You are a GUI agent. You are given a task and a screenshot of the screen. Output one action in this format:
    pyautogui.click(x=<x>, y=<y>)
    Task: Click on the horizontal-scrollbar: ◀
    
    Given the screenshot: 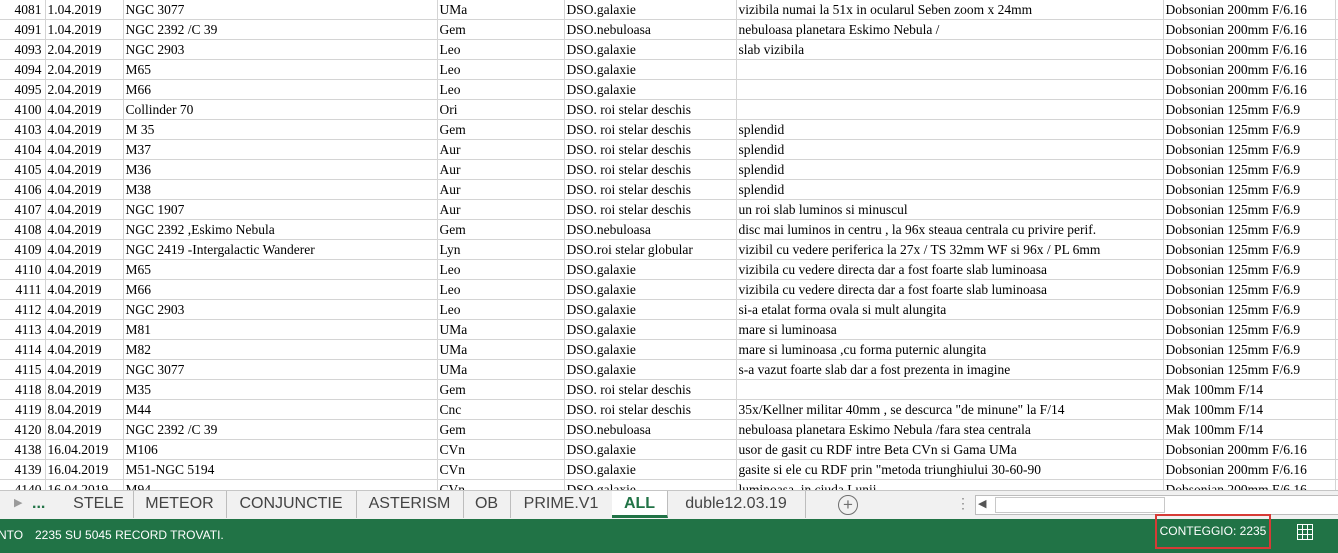 What is the action you would take?
    pyautogui.click(x=1156, y=505)
    